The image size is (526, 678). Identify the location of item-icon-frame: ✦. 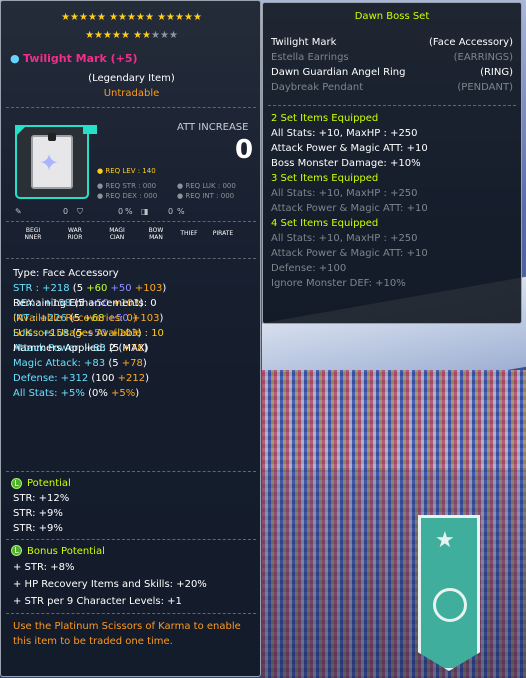
(56, 162).